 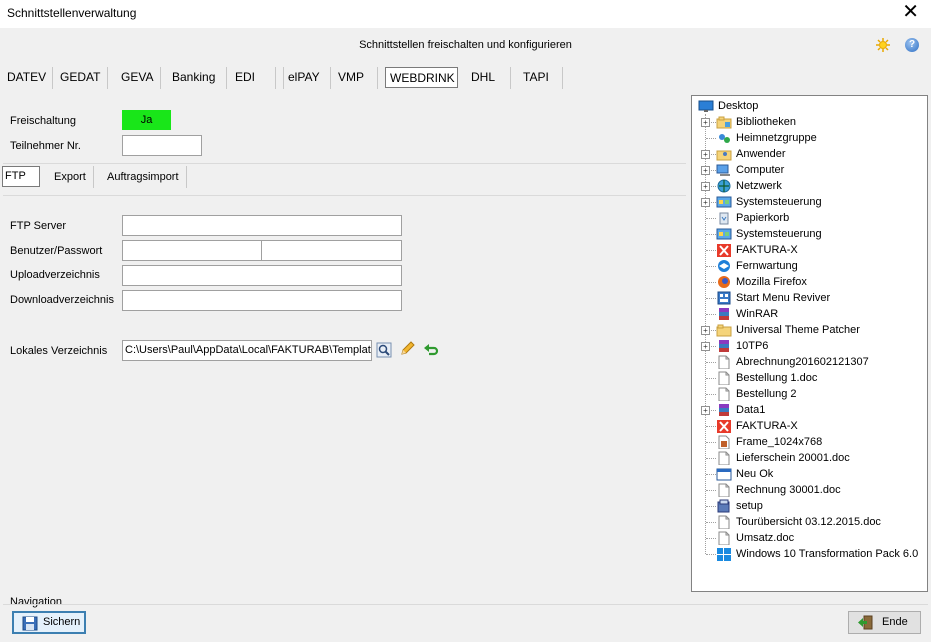 What do you see at coordinates (751, 410) in the screenshot?
I see `tree-item-label: Data1` at bounding box center [751, 410].